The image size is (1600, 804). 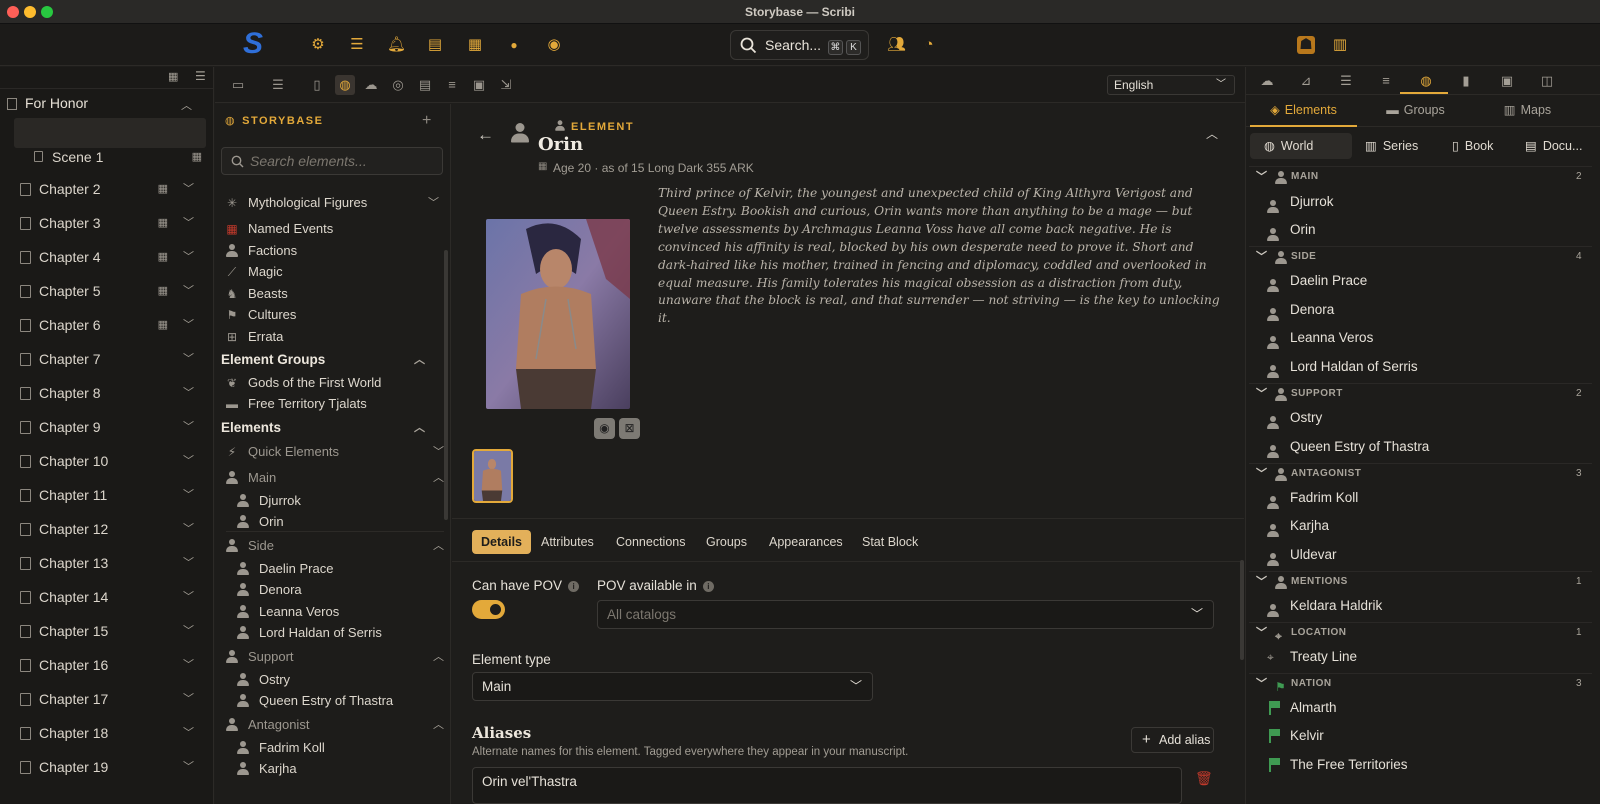 I want to click on settings-gear-icon: ⚙, so click(x=318, y=45).